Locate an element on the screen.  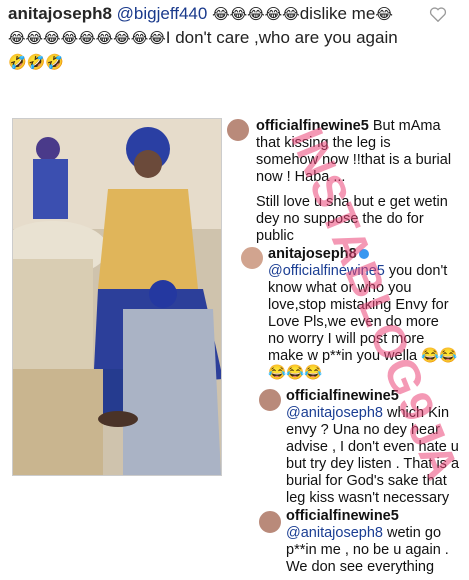
laughing-emoji-icon: 😂😂😂😂😂 is located at coordinates (256, 14).